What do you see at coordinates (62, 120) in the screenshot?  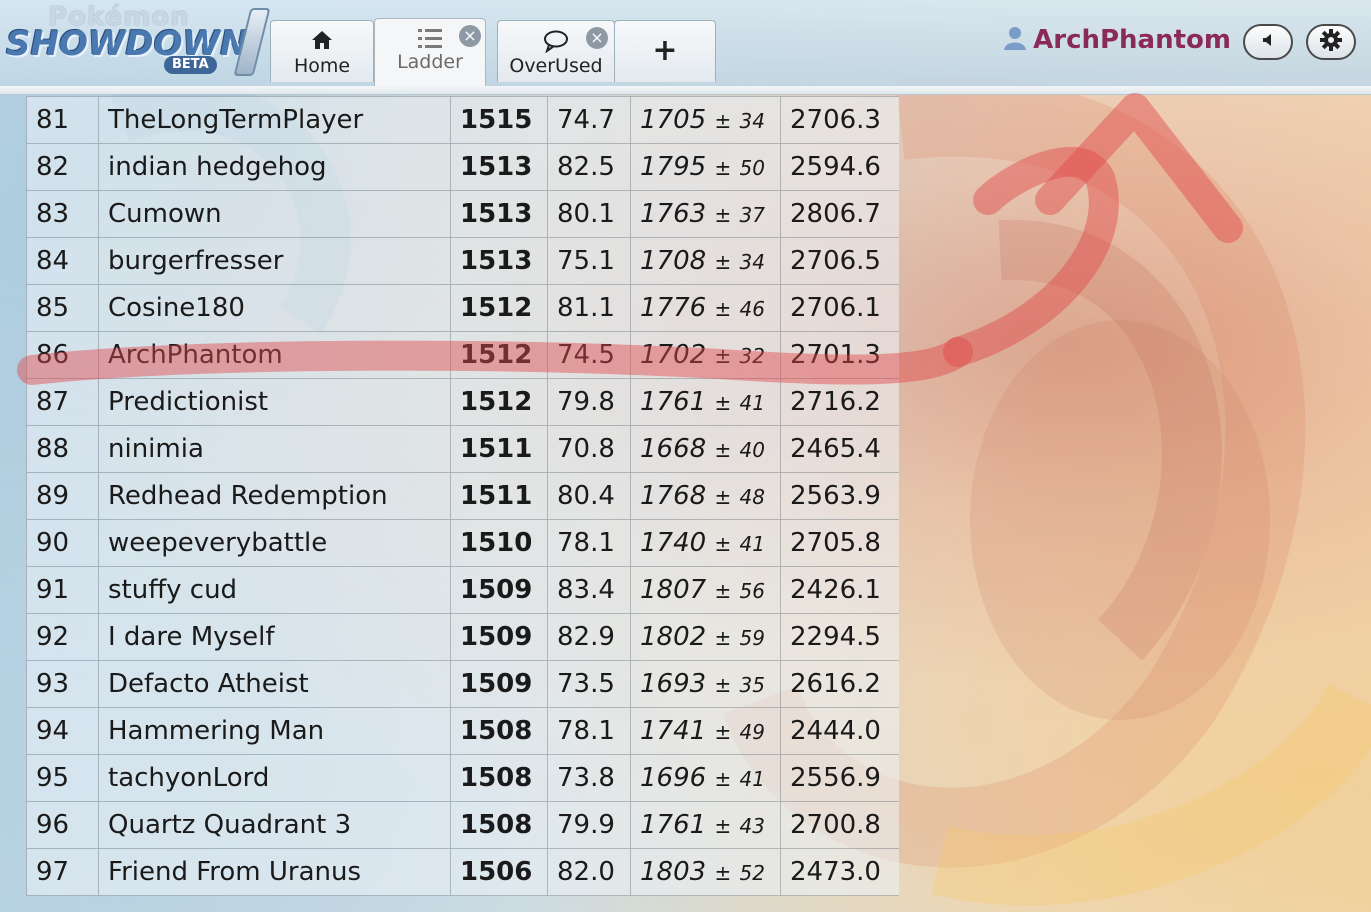 I see `rank-cell: 81` at bounding box center [62, 120].